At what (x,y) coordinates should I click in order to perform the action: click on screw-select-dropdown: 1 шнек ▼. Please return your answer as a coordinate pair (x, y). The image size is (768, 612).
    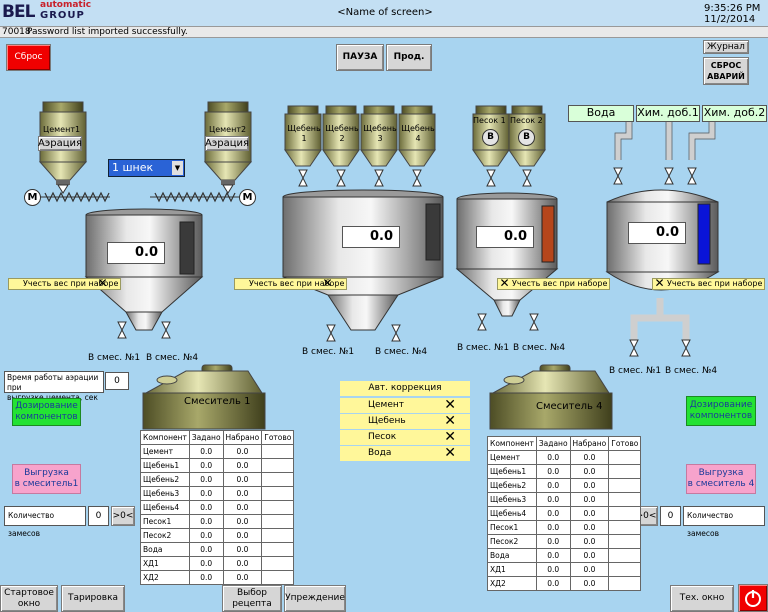
    Looking at the image, I should click on (146, 168).